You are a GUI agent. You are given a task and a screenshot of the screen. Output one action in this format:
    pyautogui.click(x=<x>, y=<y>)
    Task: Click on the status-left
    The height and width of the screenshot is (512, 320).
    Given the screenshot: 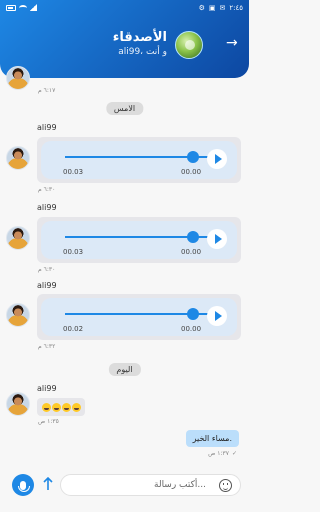 What is the action you would take?
    pyautogui.click(x=21, y=7)
    